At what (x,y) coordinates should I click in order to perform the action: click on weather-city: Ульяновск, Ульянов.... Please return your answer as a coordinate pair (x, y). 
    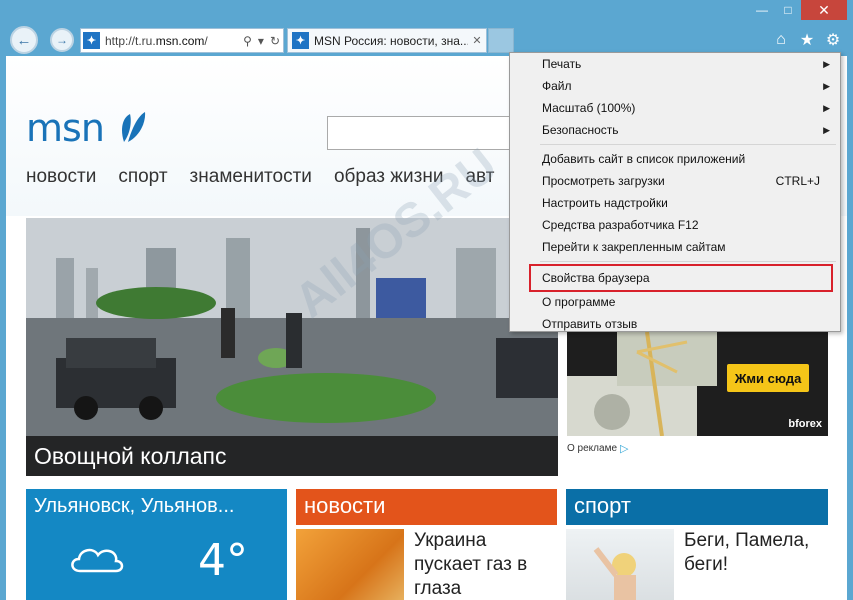
    Looking at the image, I should click on (156, 507).